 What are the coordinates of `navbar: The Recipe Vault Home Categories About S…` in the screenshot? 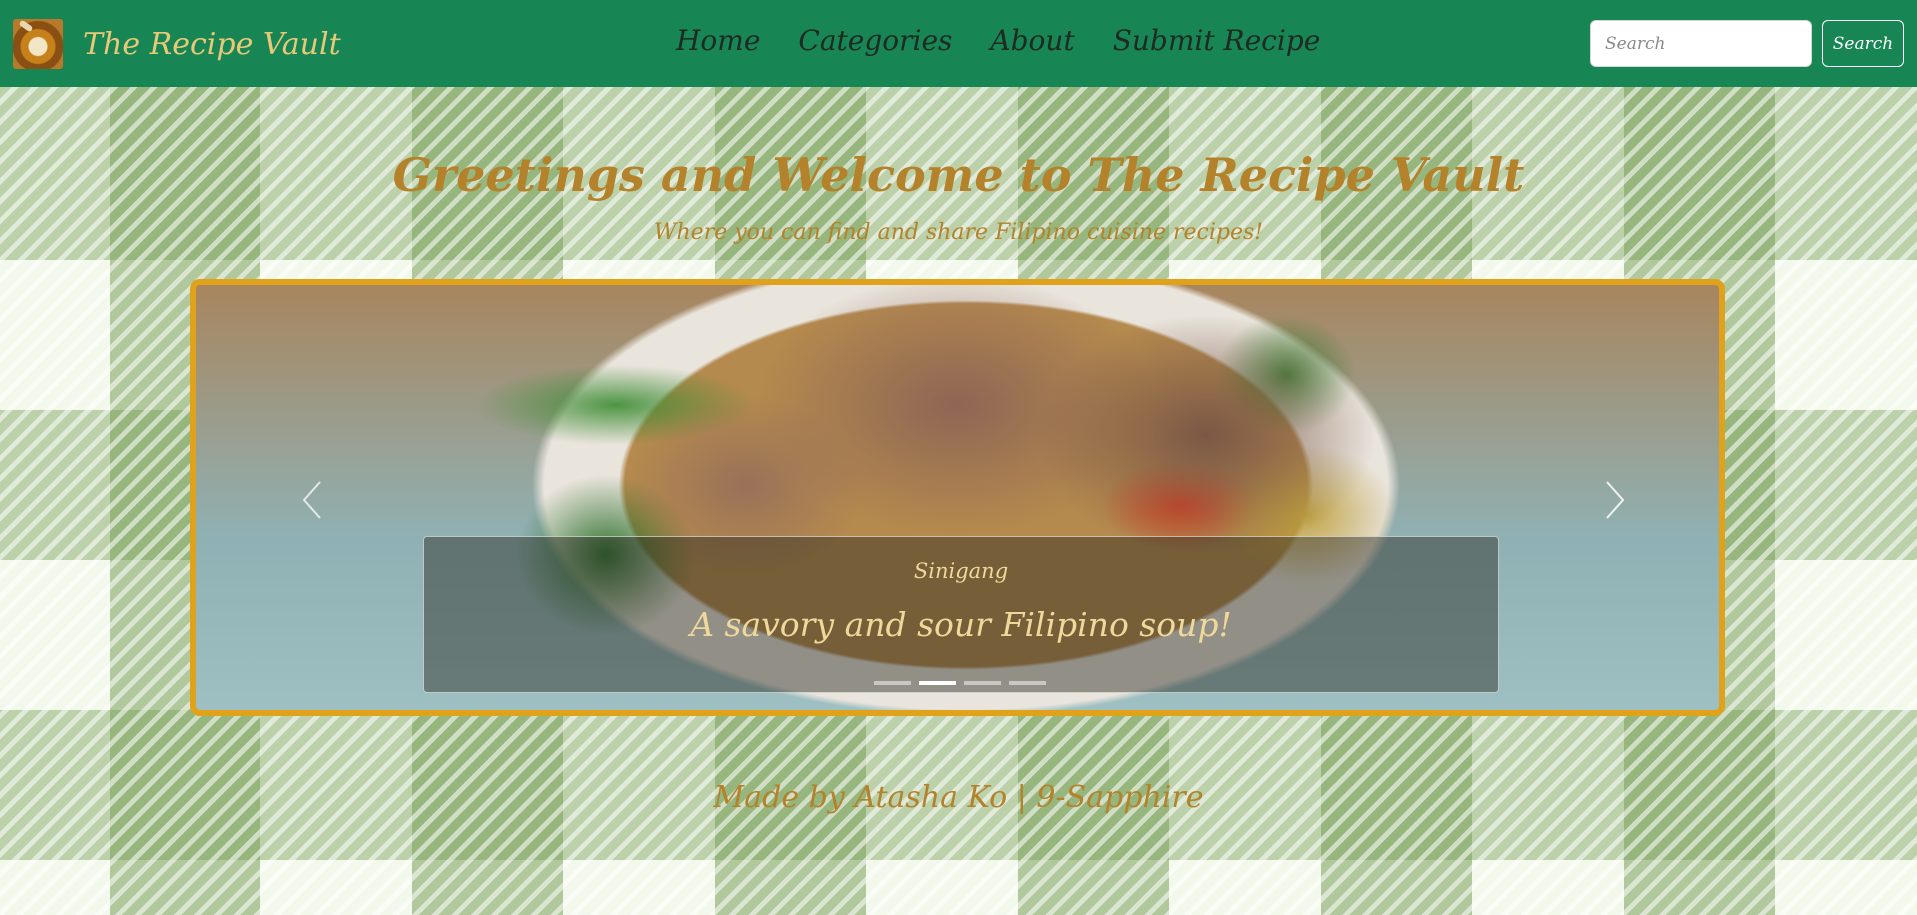 It's located at (958, 43).